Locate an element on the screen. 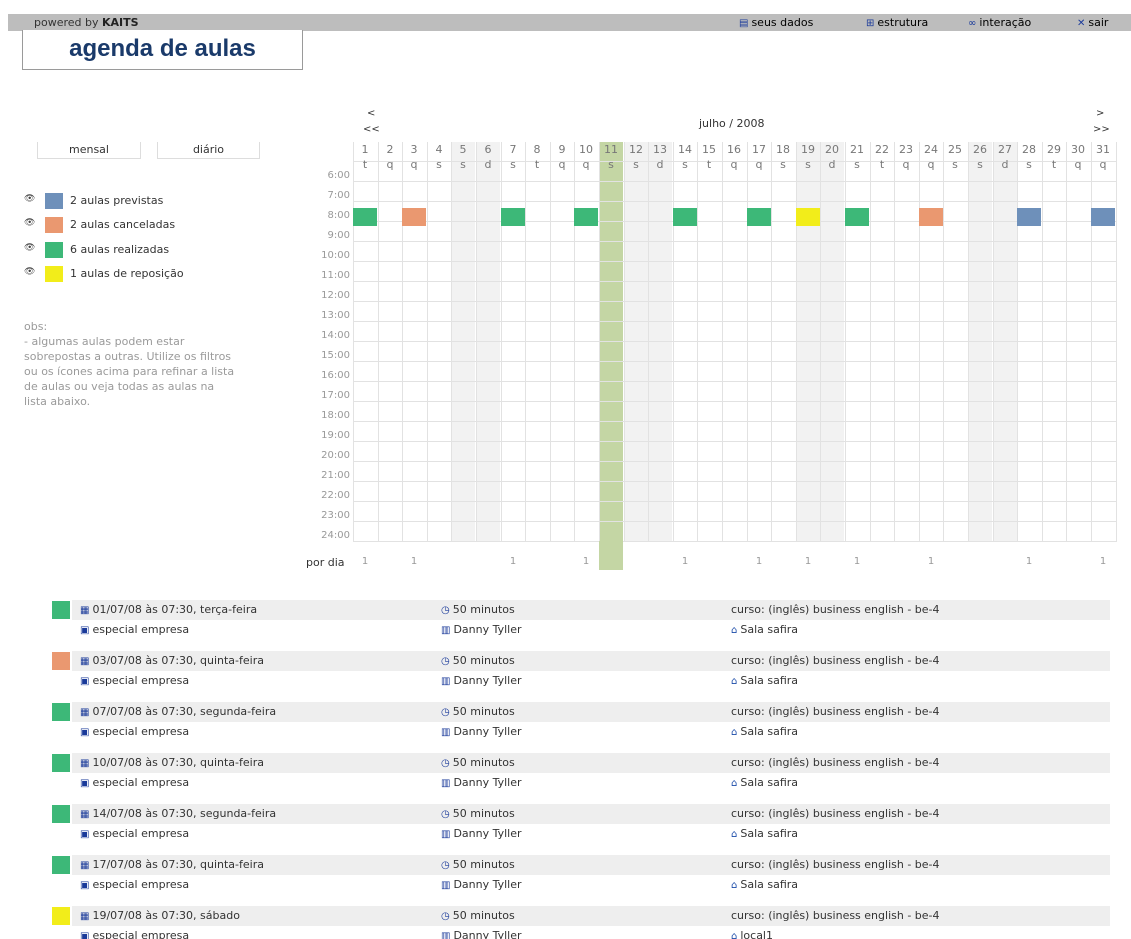  lesson-duration: ◷ 50 minutos is located at coordinates (478, 864).